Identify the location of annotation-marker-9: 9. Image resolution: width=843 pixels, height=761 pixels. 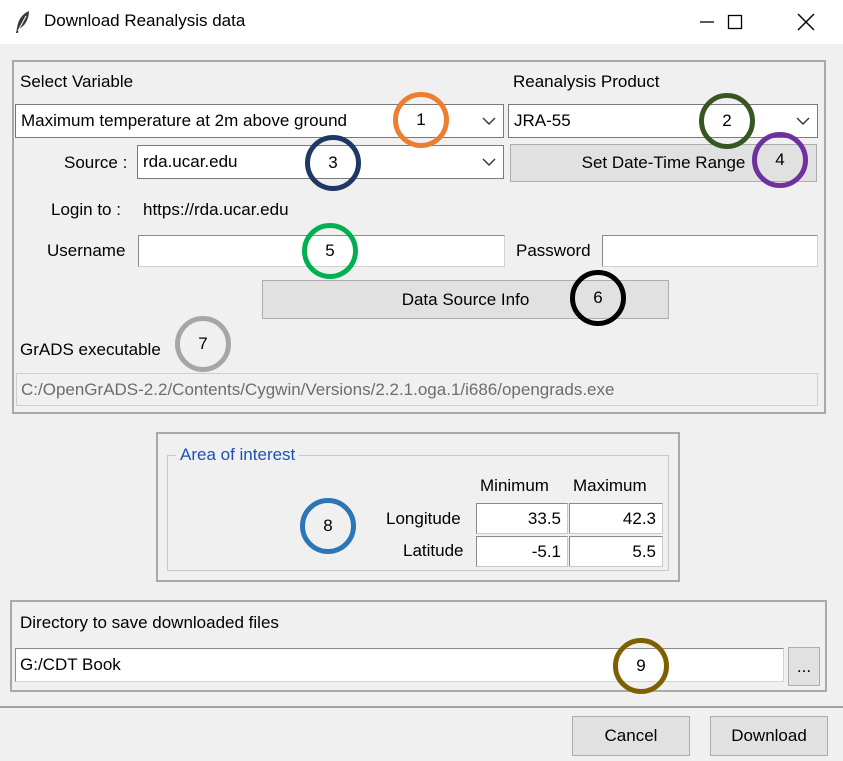
(641, 666).